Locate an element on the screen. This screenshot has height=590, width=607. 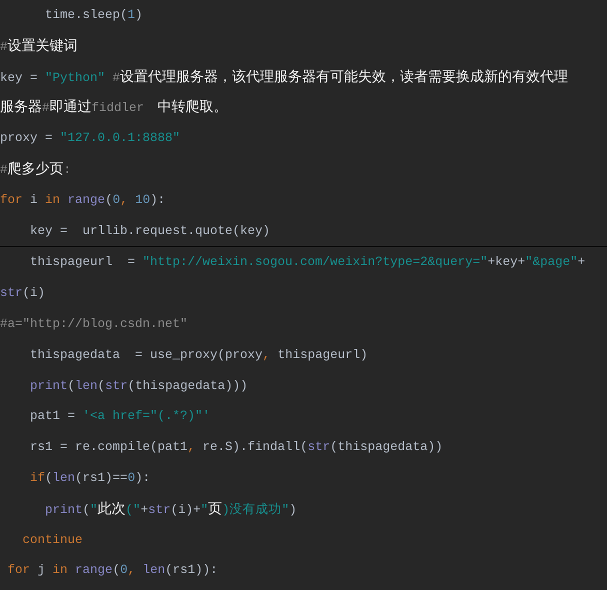
code-line: pat1 = '<a href="(.*?)"' is located at coordinates (119, 417).